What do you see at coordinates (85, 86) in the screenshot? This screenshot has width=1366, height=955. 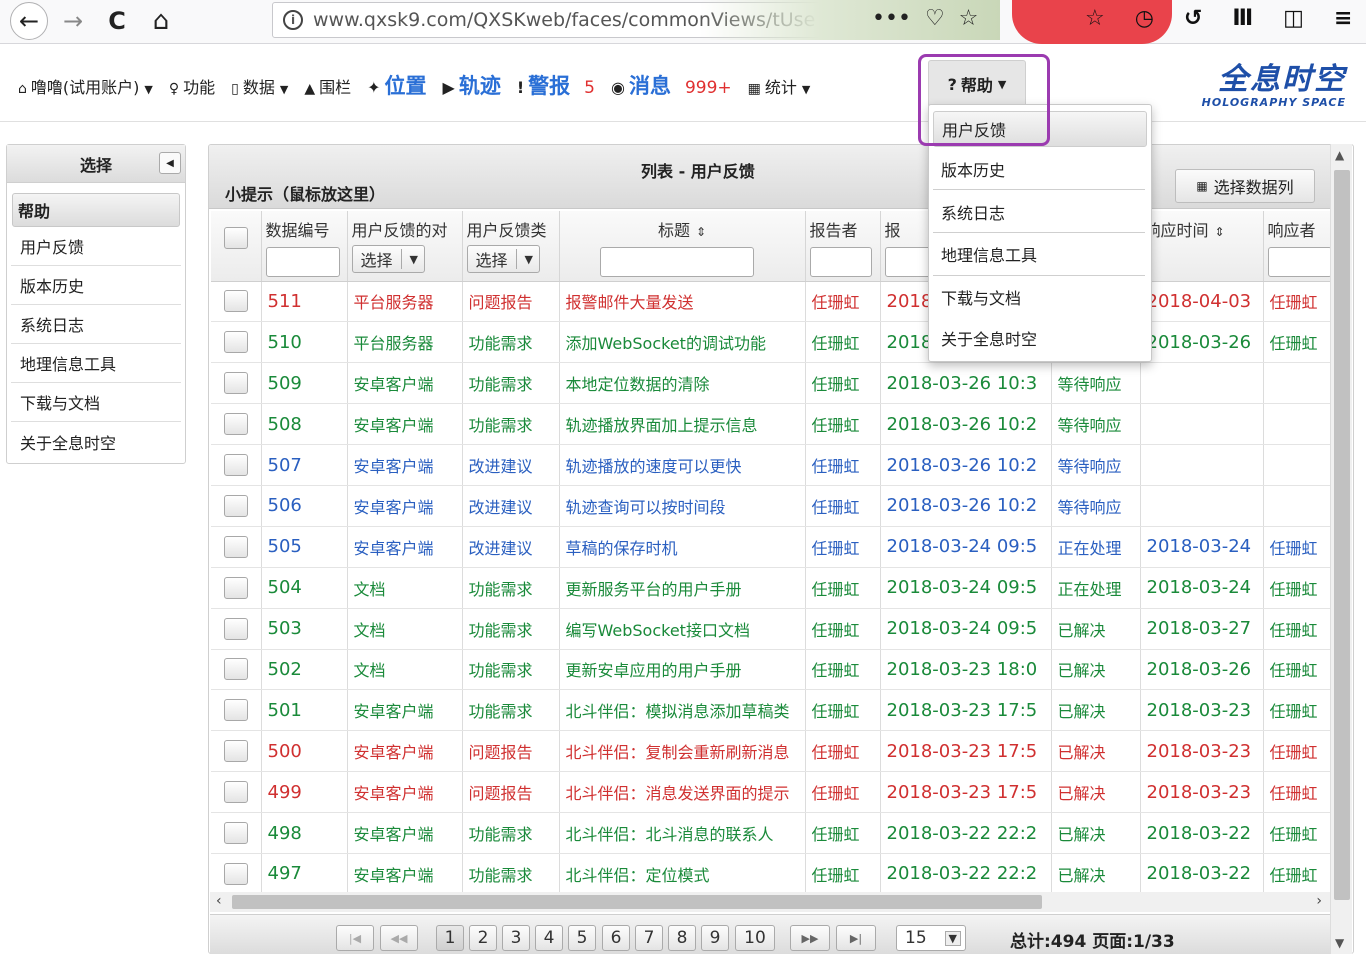 I see `menu-account: ⌂ 噜噜(试用账户) ▼` at bounding box center [85, 86].